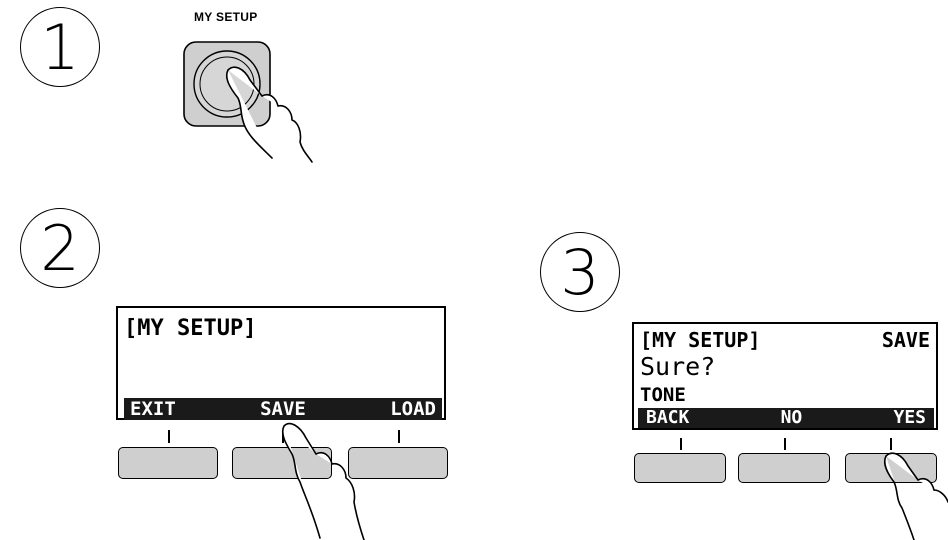 This screenshot has height=540, width=948. I want to click on step-1-number: 1, so click(60, 47).